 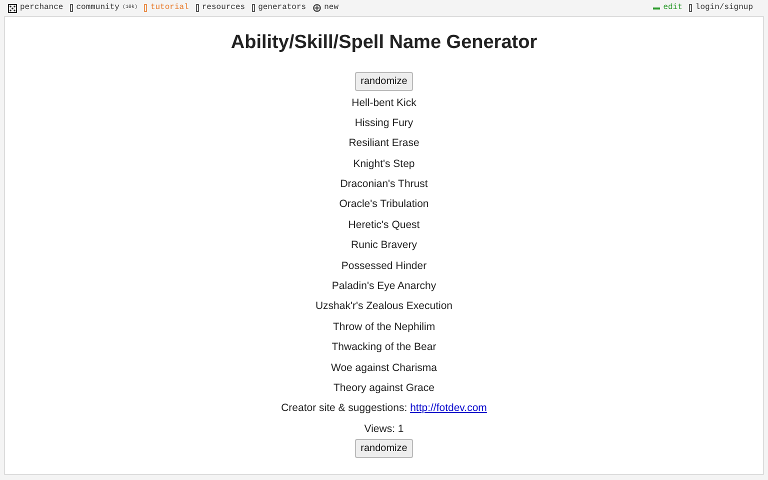 I want to click on page-title: Ability/Skill/Spell Name Generator, so click(x=384, y=43).